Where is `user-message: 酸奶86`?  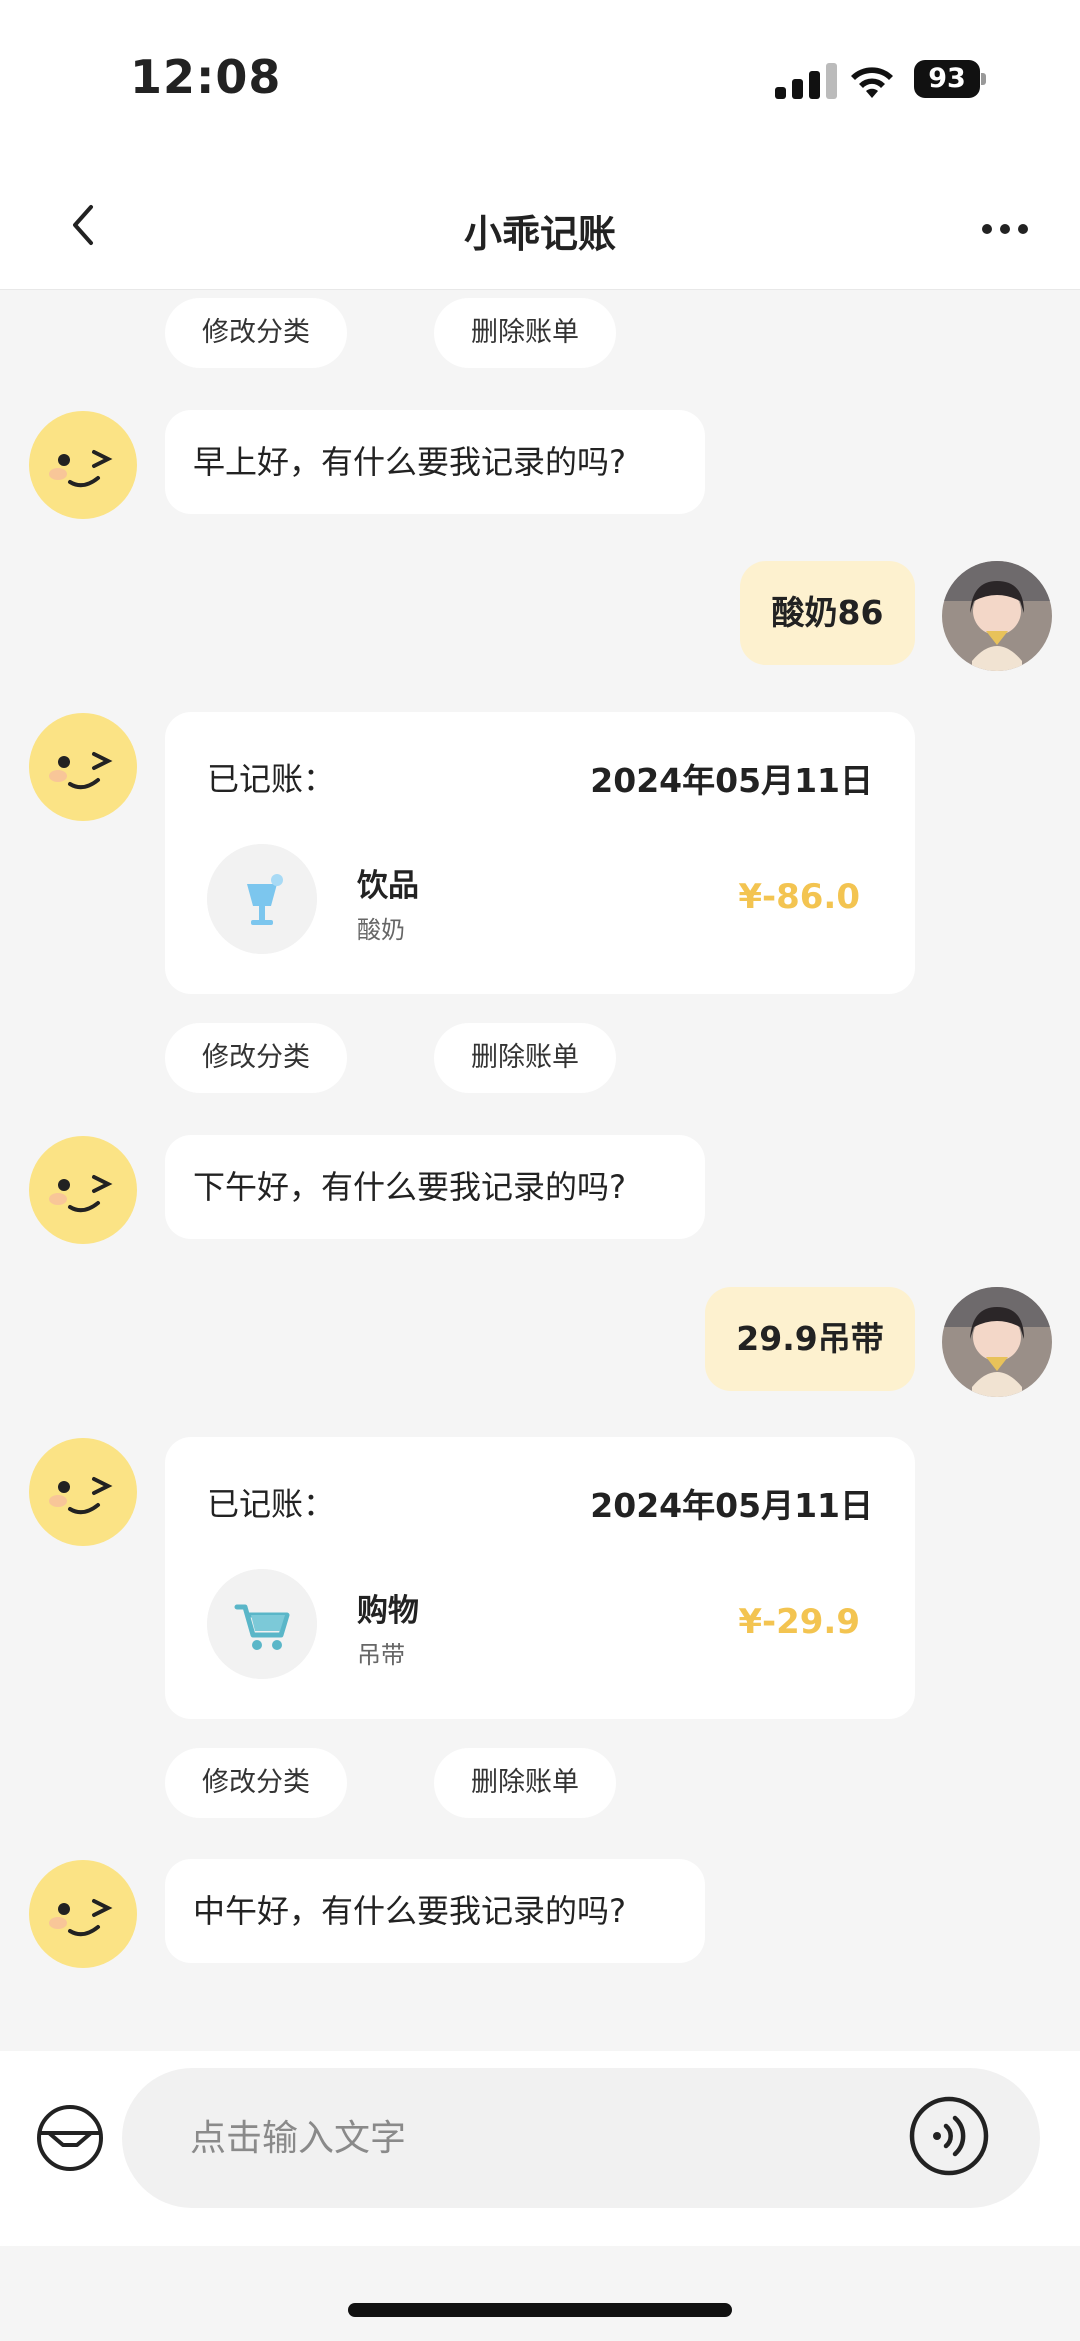
user-message: 酸奶86 is located at coordinates (827, 613).